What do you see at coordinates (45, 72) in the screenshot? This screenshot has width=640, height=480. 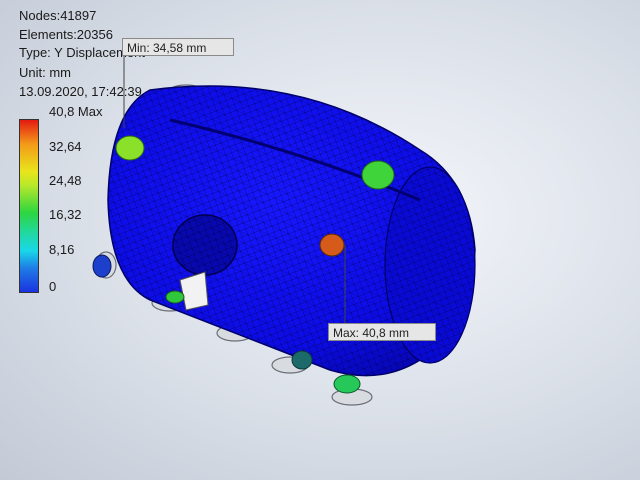 I see `result-unit: Unit: mm` at bounding box center [45, 72].